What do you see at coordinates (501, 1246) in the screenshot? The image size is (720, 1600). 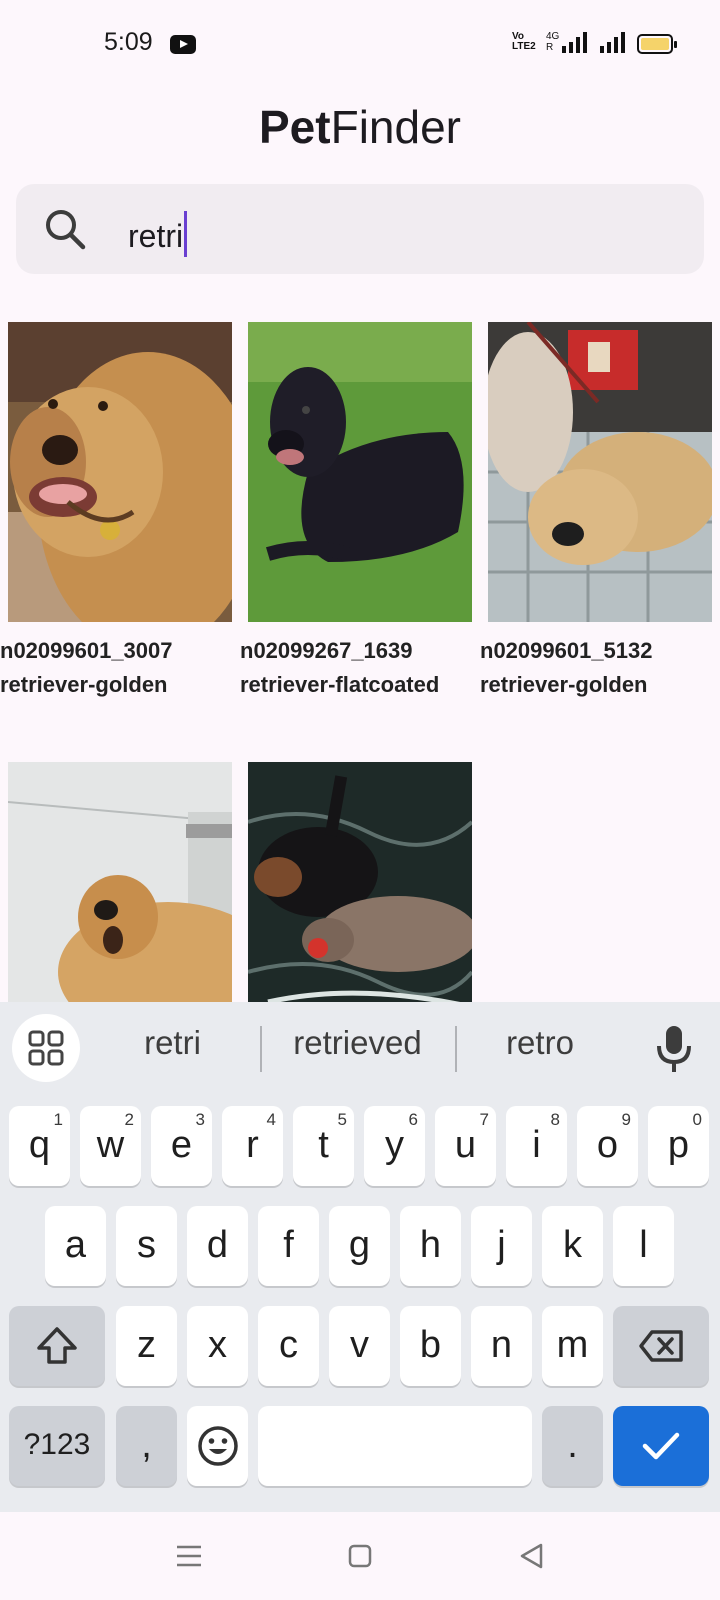 I see `key-j: j` at bounding box center [501, 1246].